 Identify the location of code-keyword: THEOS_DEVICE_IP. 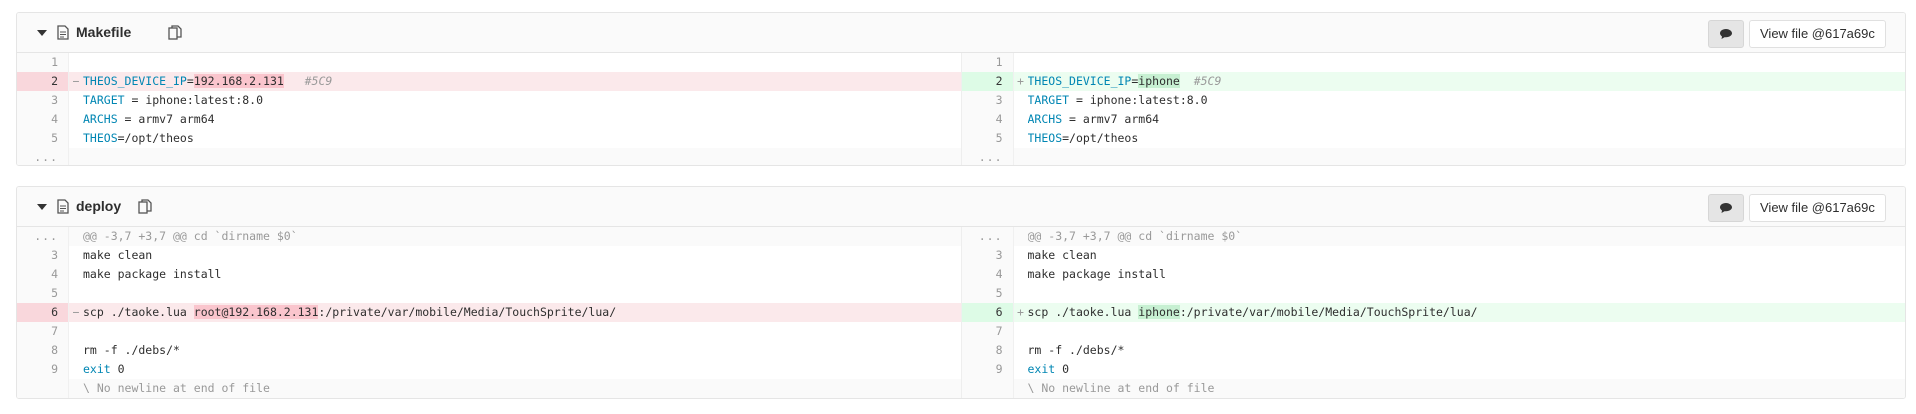
(135, 81).